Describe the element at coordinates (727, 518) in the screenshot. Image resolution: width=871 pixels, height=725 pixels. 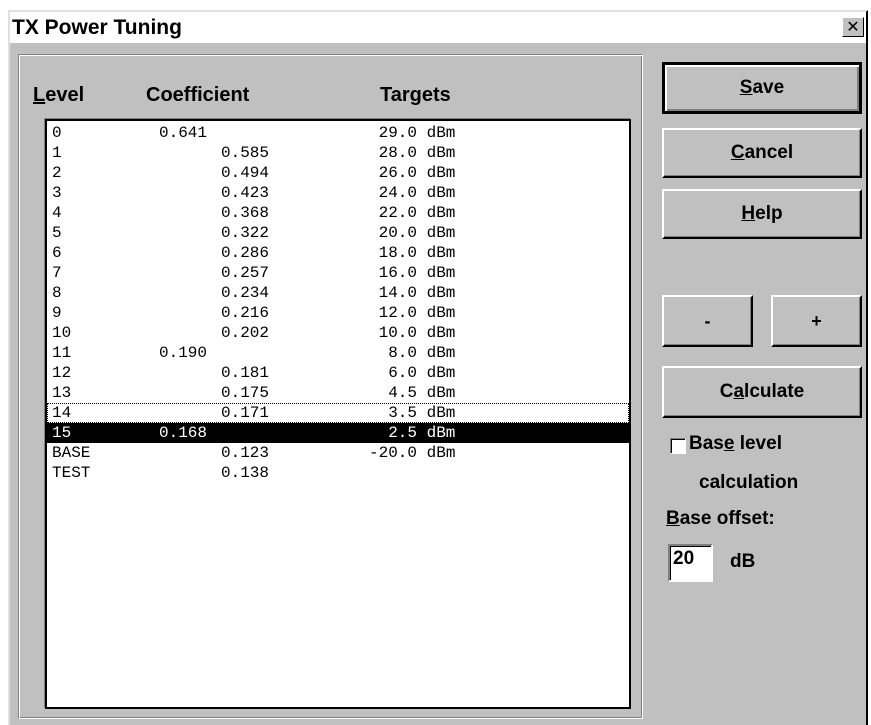
I see `base-offset-label-rest: ase offset:` at that location.